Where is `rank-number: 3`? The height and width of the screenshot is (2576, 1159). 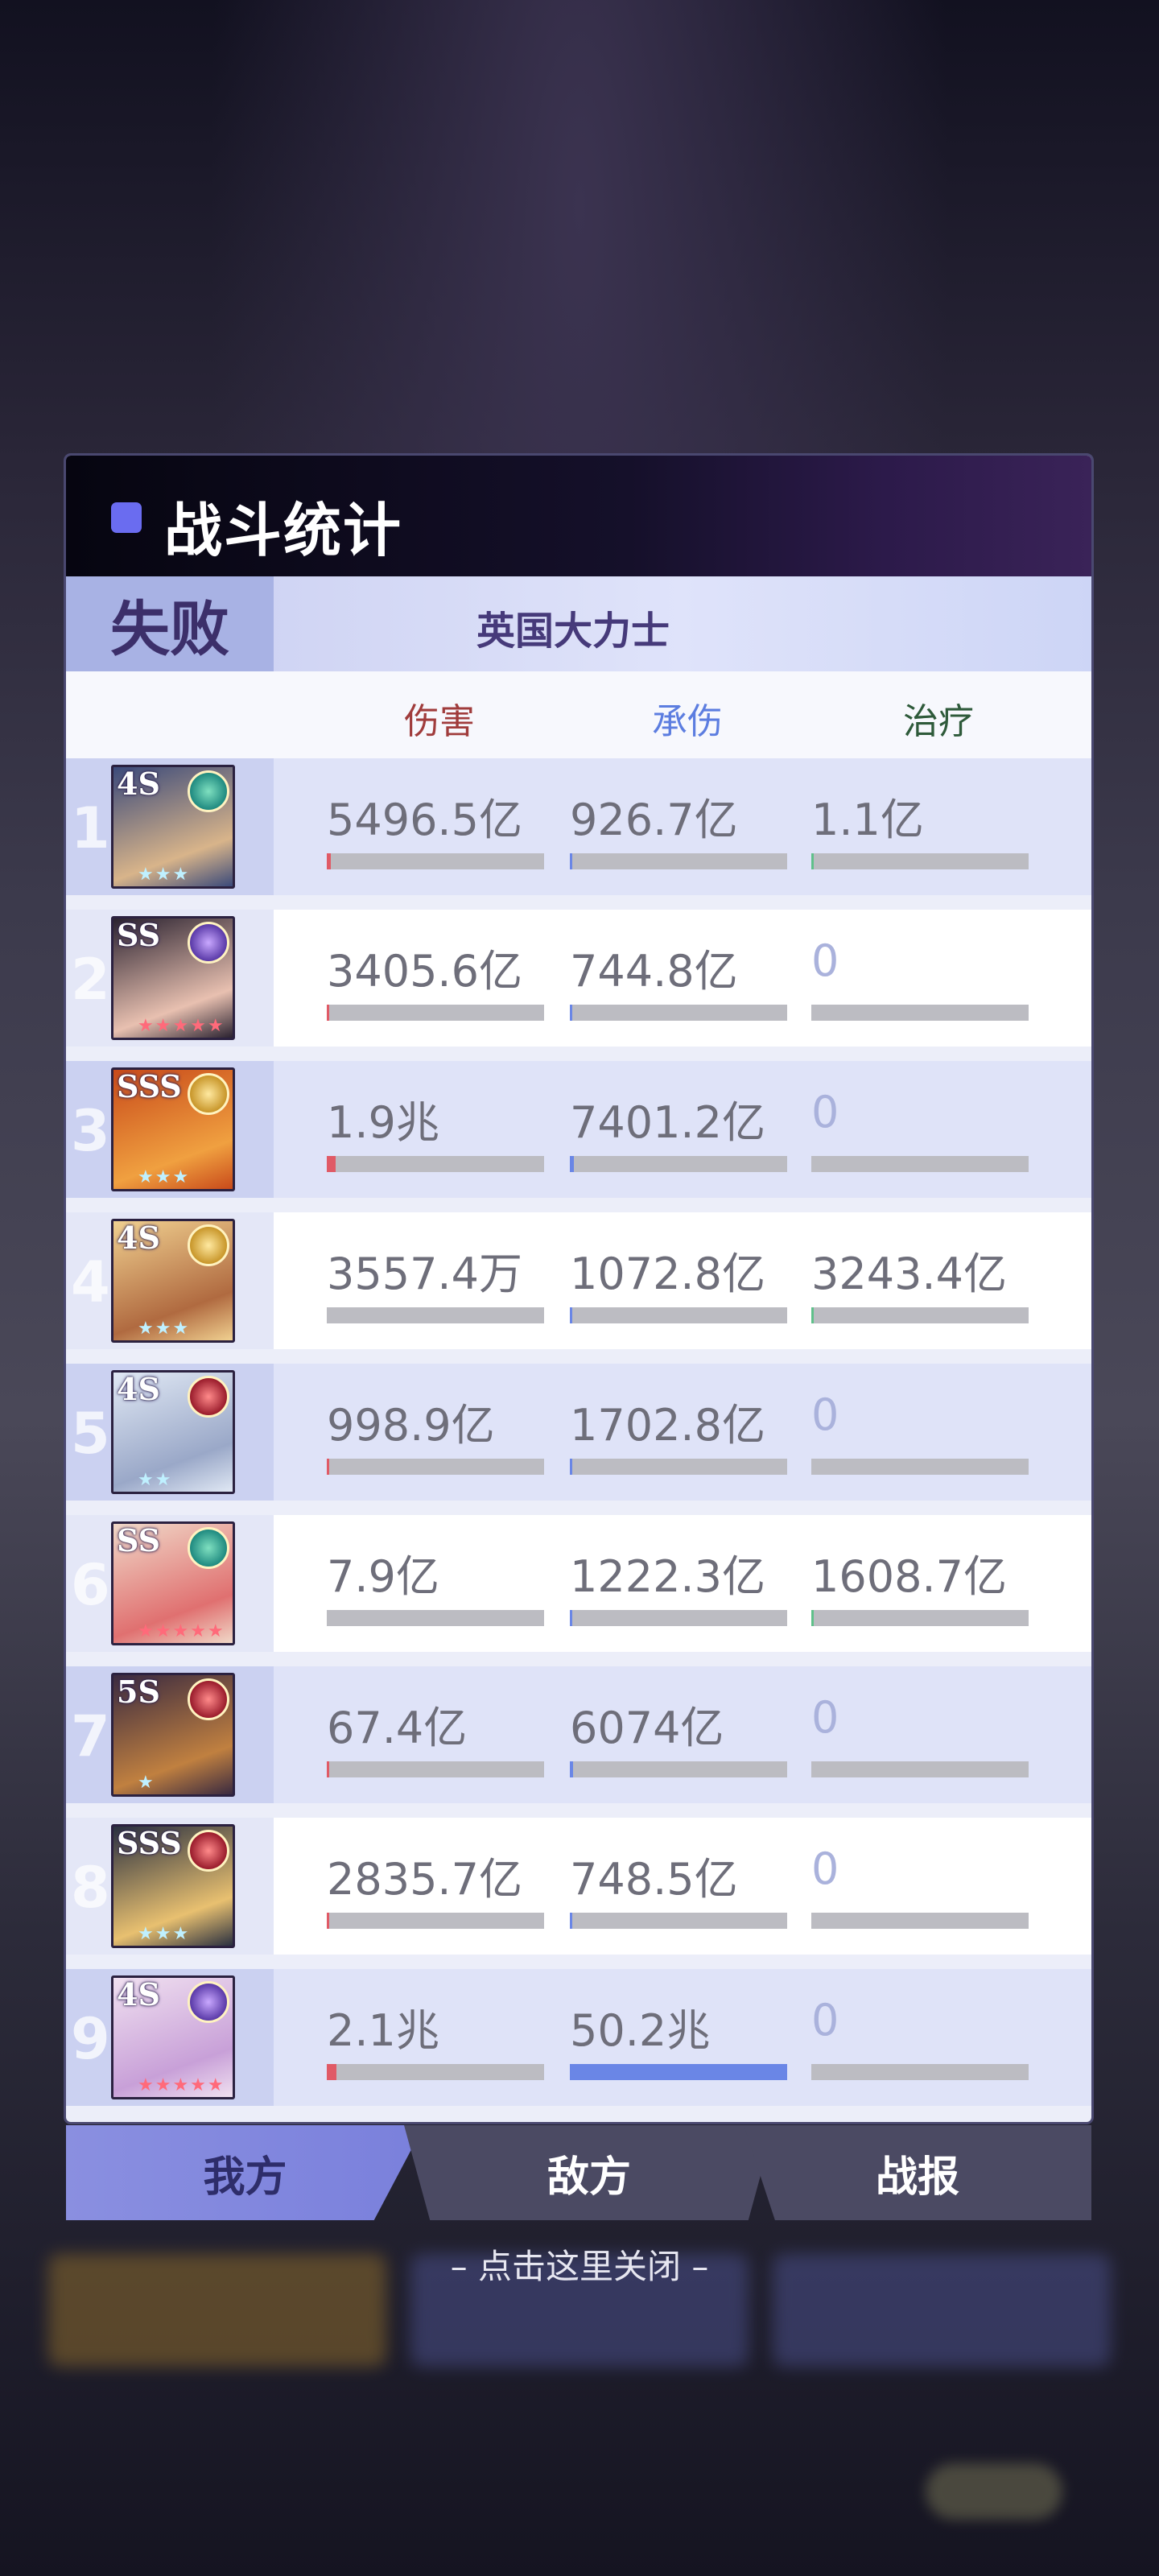 rank-number: 3 is located at coordinates (90, 1131).